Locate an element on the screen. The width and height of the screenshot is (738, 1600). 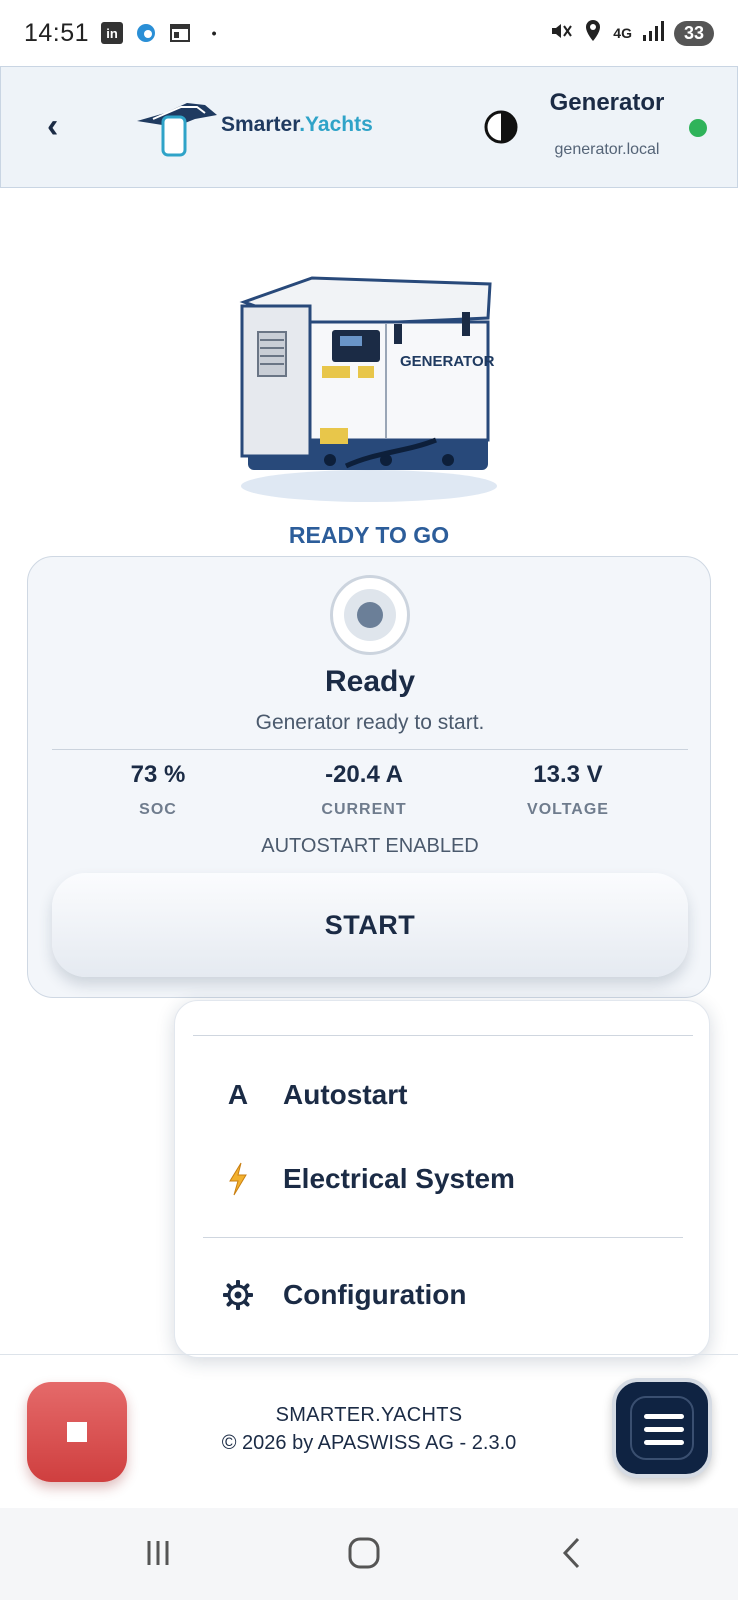
theme-toggle-icon is located at coordinates (501, 127).